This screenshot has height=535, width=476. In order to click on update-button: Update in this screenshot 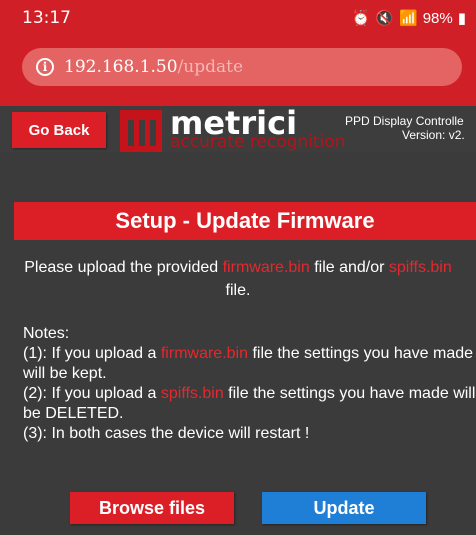, I will do `click(344, 508)`.